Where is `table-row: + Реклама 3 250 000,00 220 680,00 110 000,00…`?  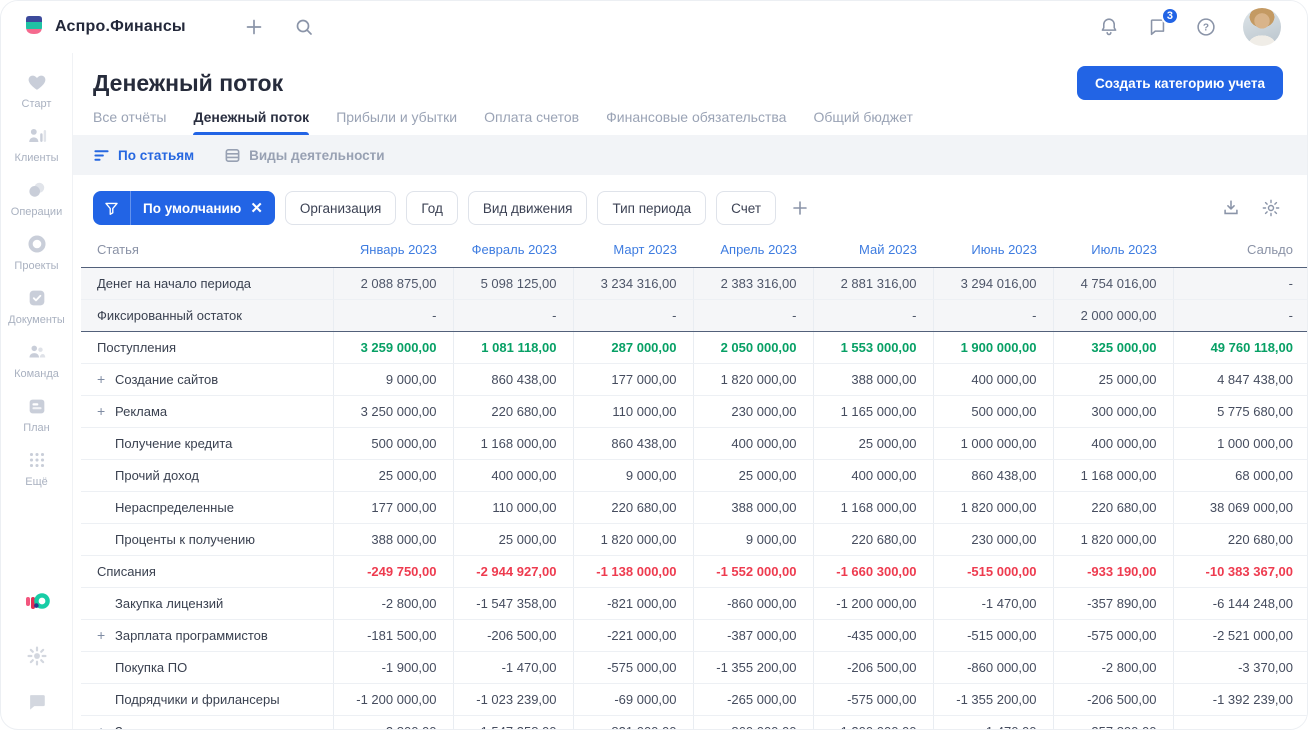 table-row: + Реклама 3 250 000,00 220 680,00 110 000,00… is located at coordinates (694, 411).